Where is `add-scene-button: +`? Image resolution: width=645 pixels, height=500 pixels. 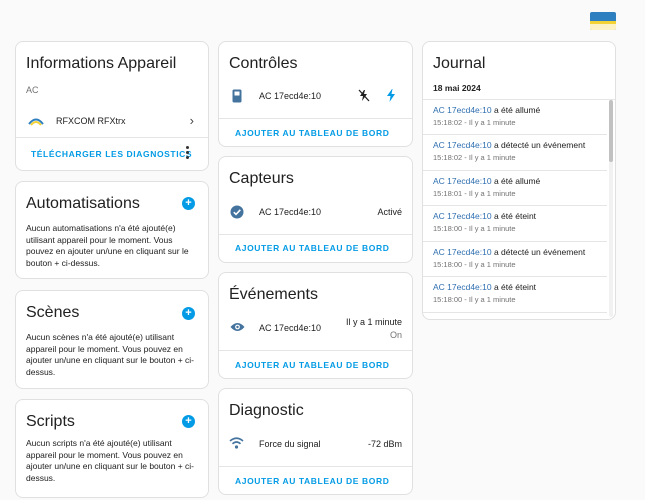 add-scene-button: + is located at coordinates (188, 313).